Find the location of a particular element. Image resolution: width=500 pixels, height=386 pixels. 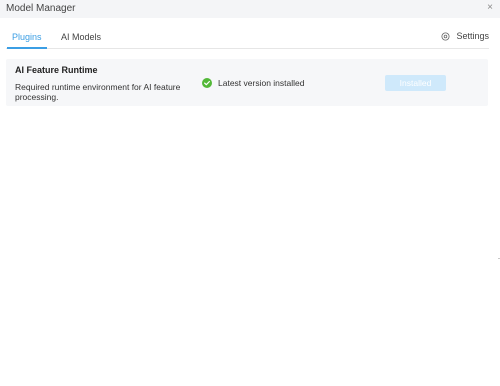

window-title: Model Manager is located at coordinates (41, 8).